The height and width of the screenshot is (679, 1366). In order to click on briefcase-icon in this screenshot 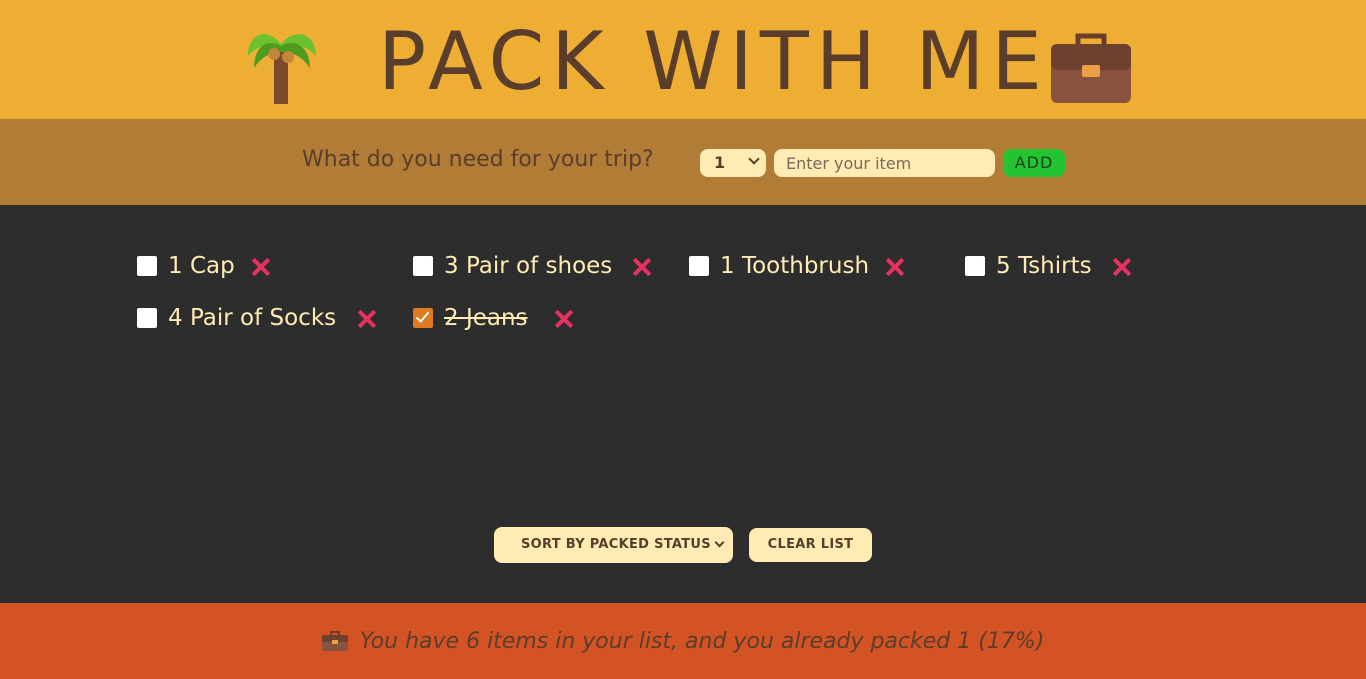, I will do `click(334, 641)`.